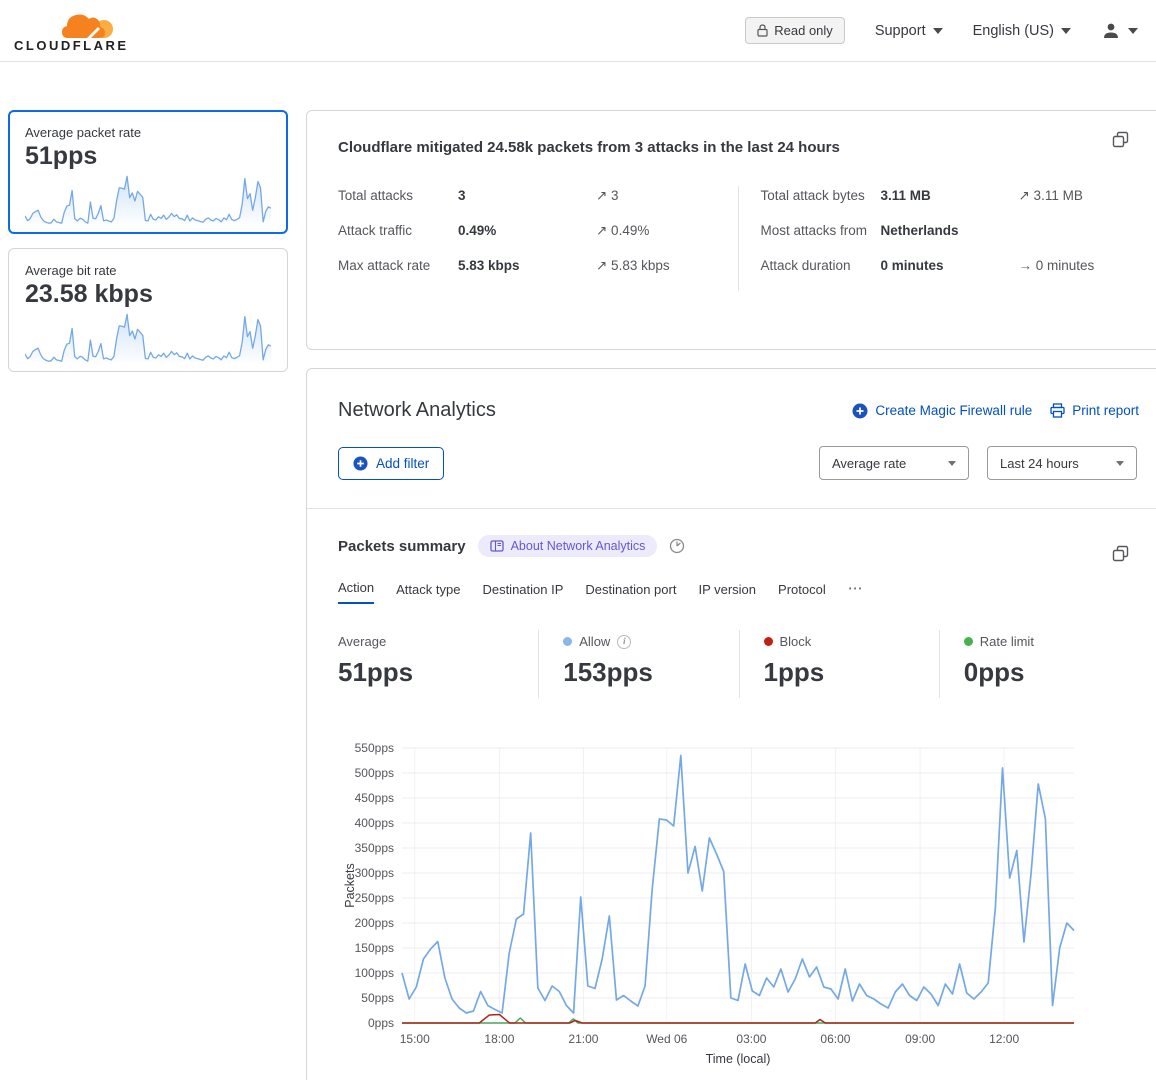 The height and width of the screenshot is (1080, 1156). I want to click on info-icon: i, so click(624, 641).